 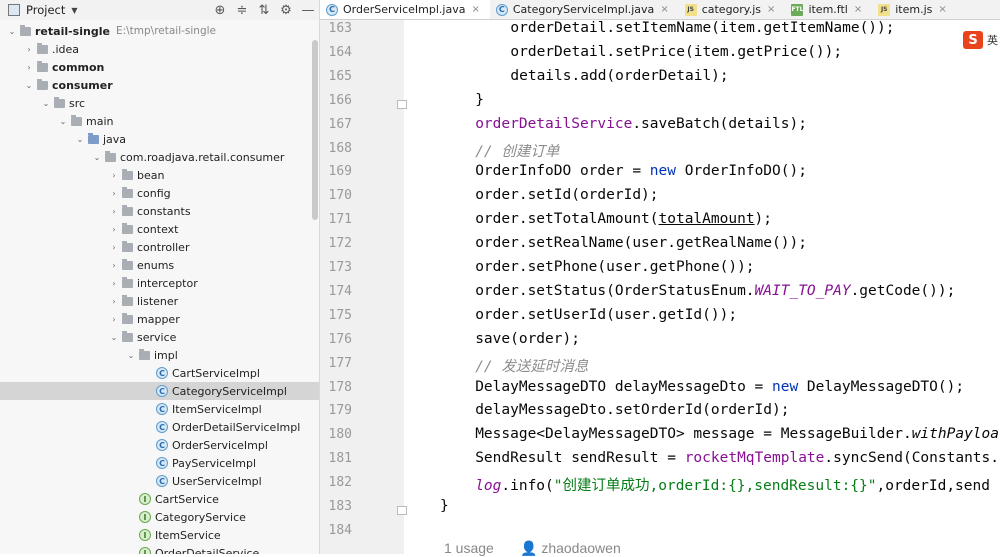 What do you see at coordinates (632, 410) in the screenshot?
I see `code-line: delayMessageDto.setOrderId(orderId);` at bounding box center [632, 410].